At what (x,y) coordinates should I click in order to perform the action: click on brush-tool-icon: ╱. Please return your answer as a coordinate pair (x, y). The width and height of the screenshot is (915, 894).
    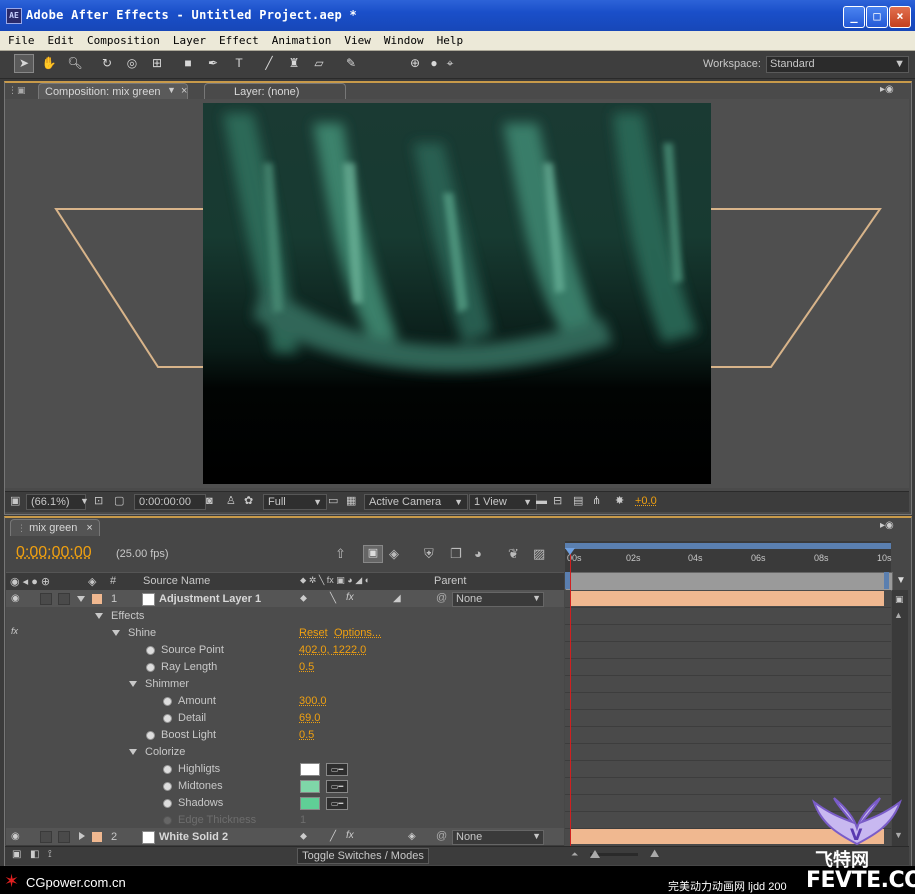
    Looking at the image, I should click on (269, 63).